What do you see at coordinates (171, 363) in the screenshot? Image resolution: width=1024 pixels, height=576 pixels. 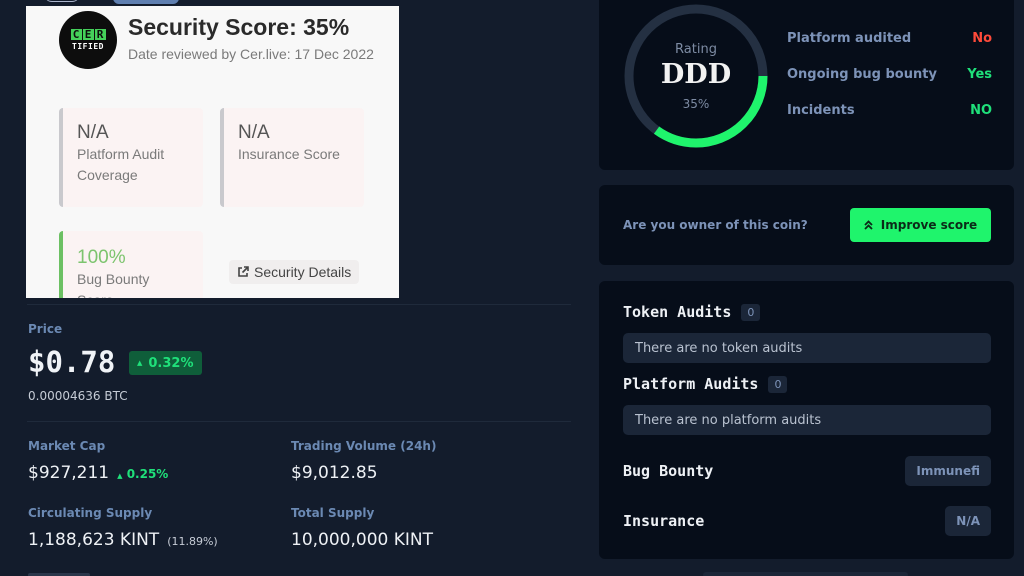 I see `price-change-value: 0.32%` at bounding box center [171, 363].